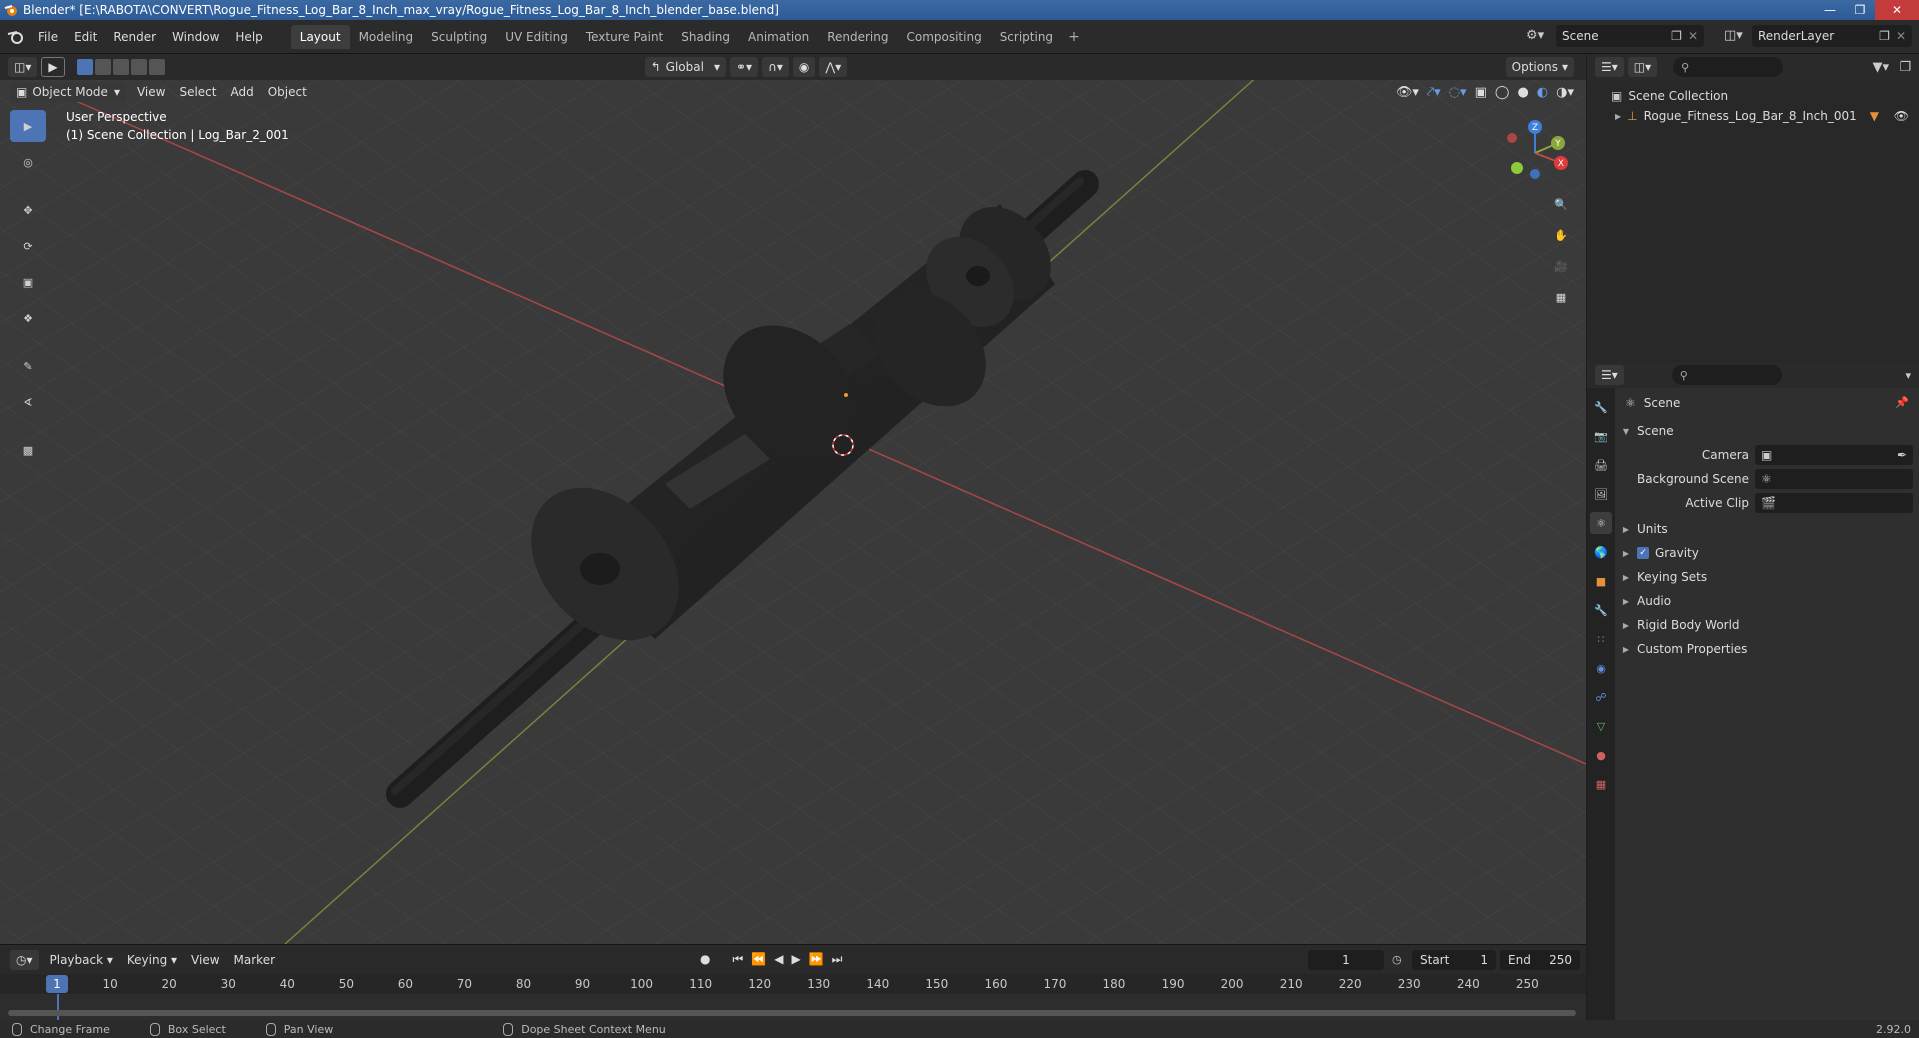 The height and width of the screenshot is (1038, 1919). Describe the element at coordinates (1539, 67) in the screenshot. I see `options-dropdown: Options ▾` at that location.